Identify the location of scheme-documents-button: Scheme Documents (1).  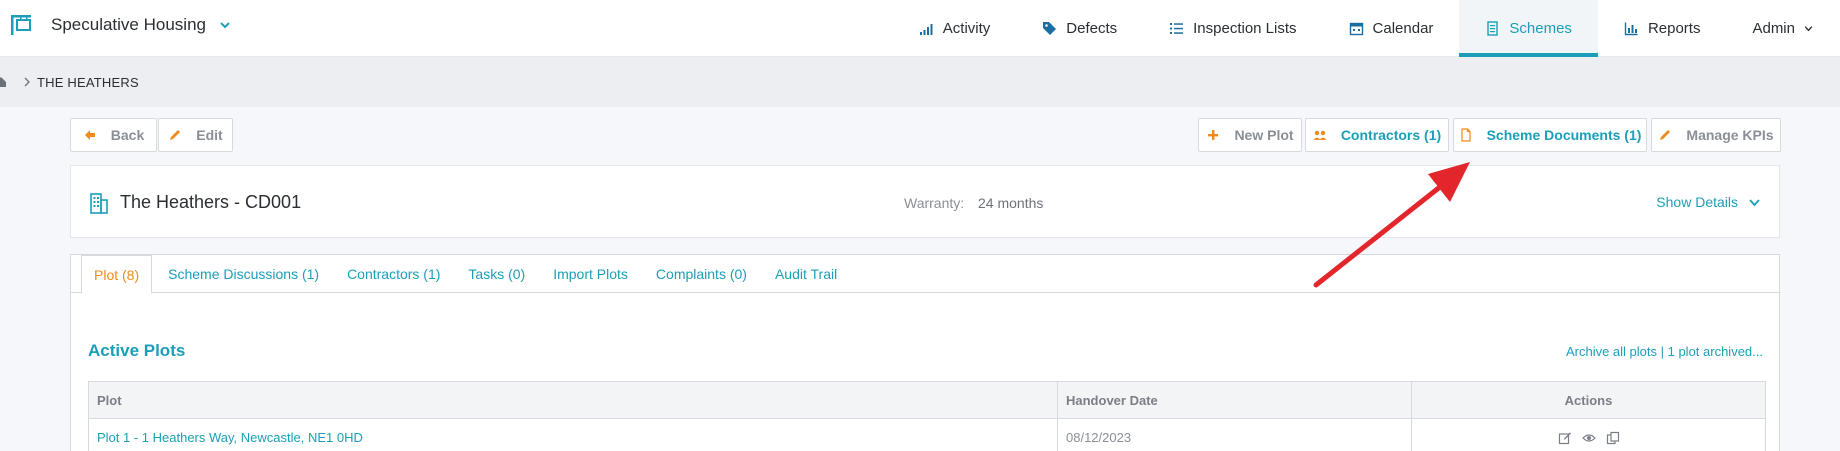
(1550, 135).